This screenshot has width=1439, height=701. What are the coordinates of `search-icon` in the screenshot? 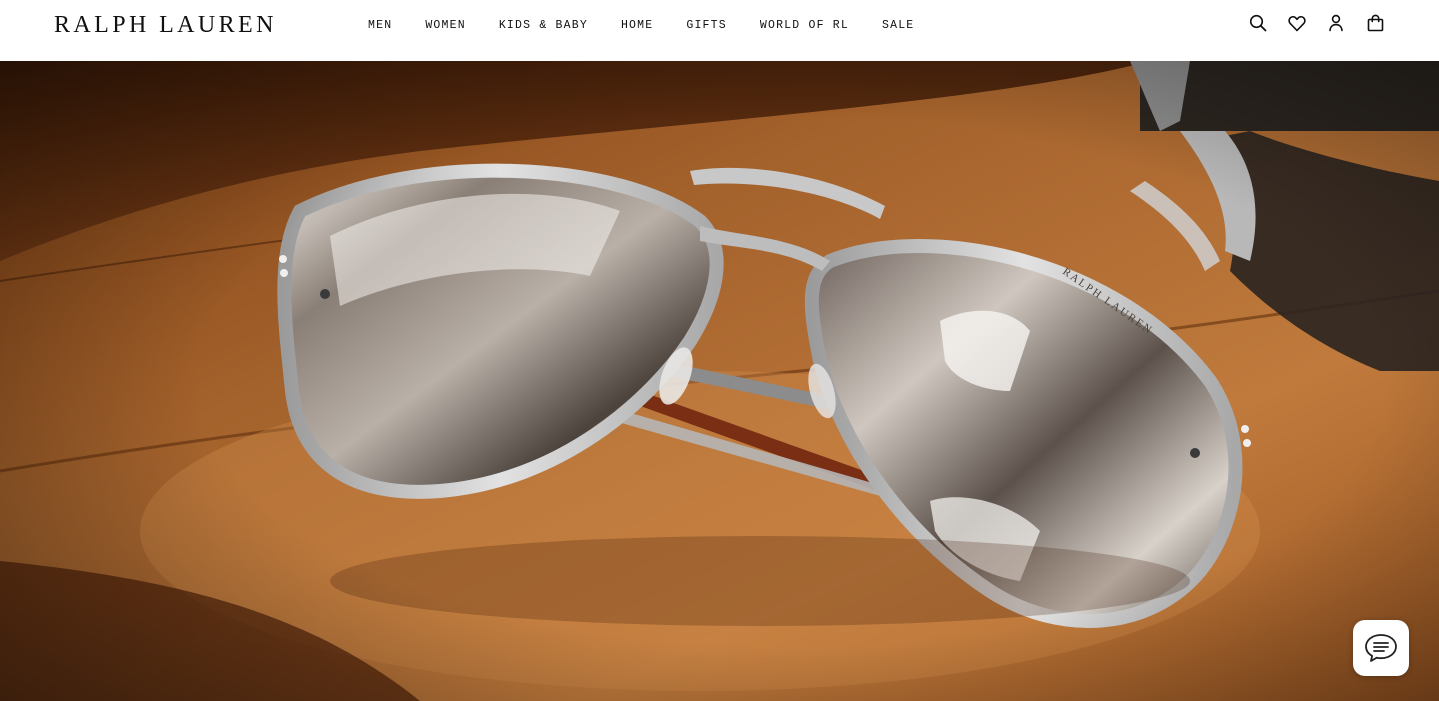 It's located at (1258, 23).